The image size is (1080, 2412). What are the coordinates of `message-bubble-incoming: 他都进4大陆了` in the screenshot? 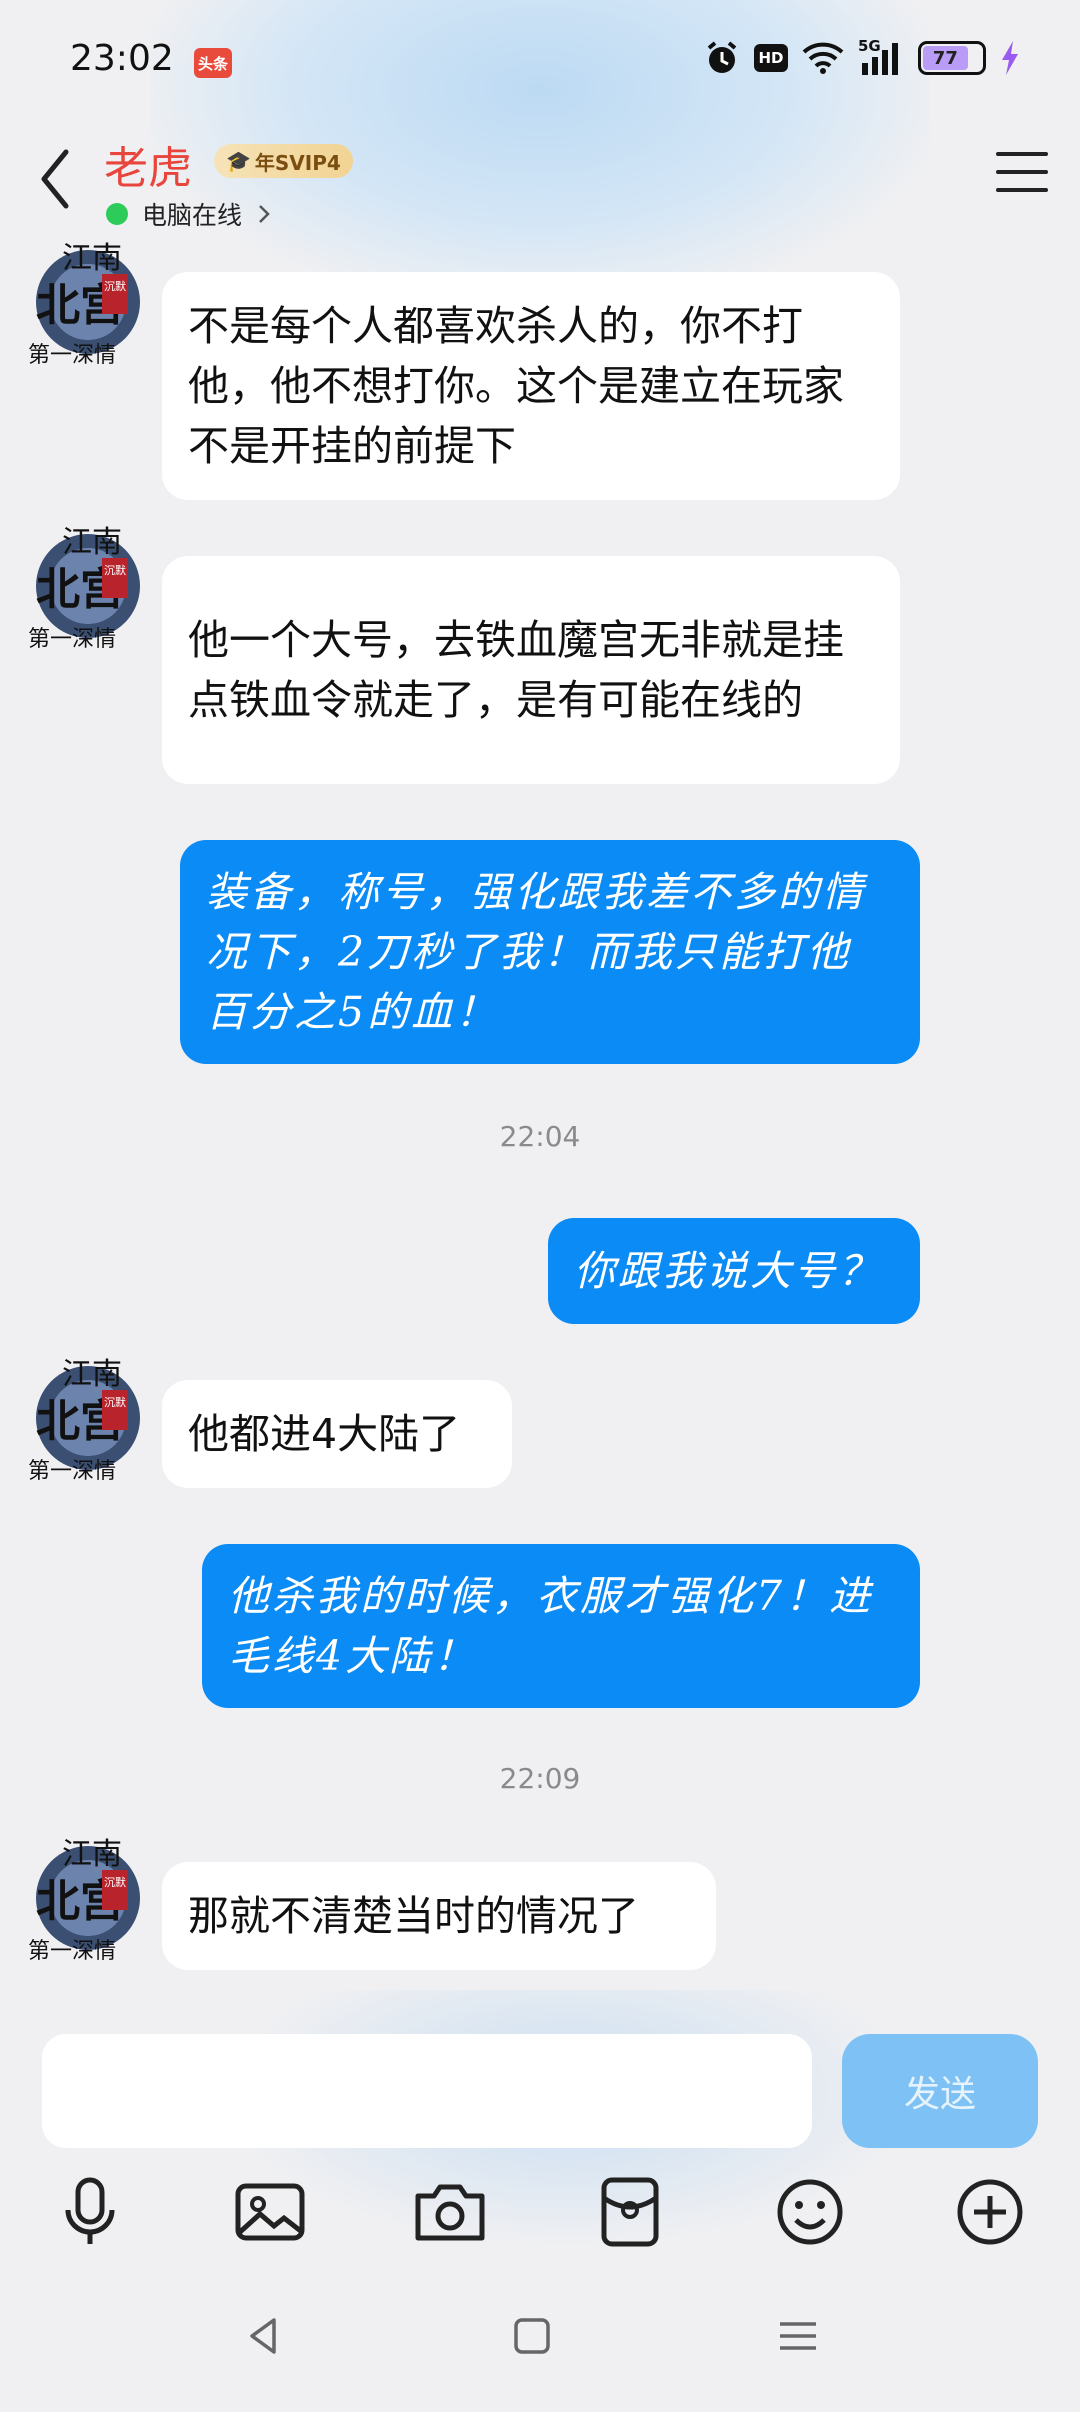 It's located at (337, 1434).